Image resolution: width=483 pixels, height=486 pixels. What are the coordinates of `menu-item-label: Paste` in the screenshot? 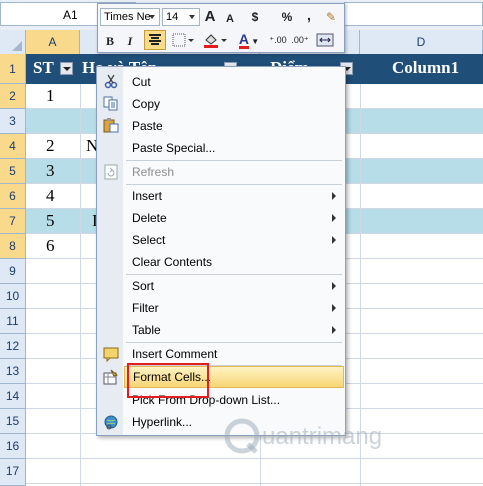 It's located at (147, 126).